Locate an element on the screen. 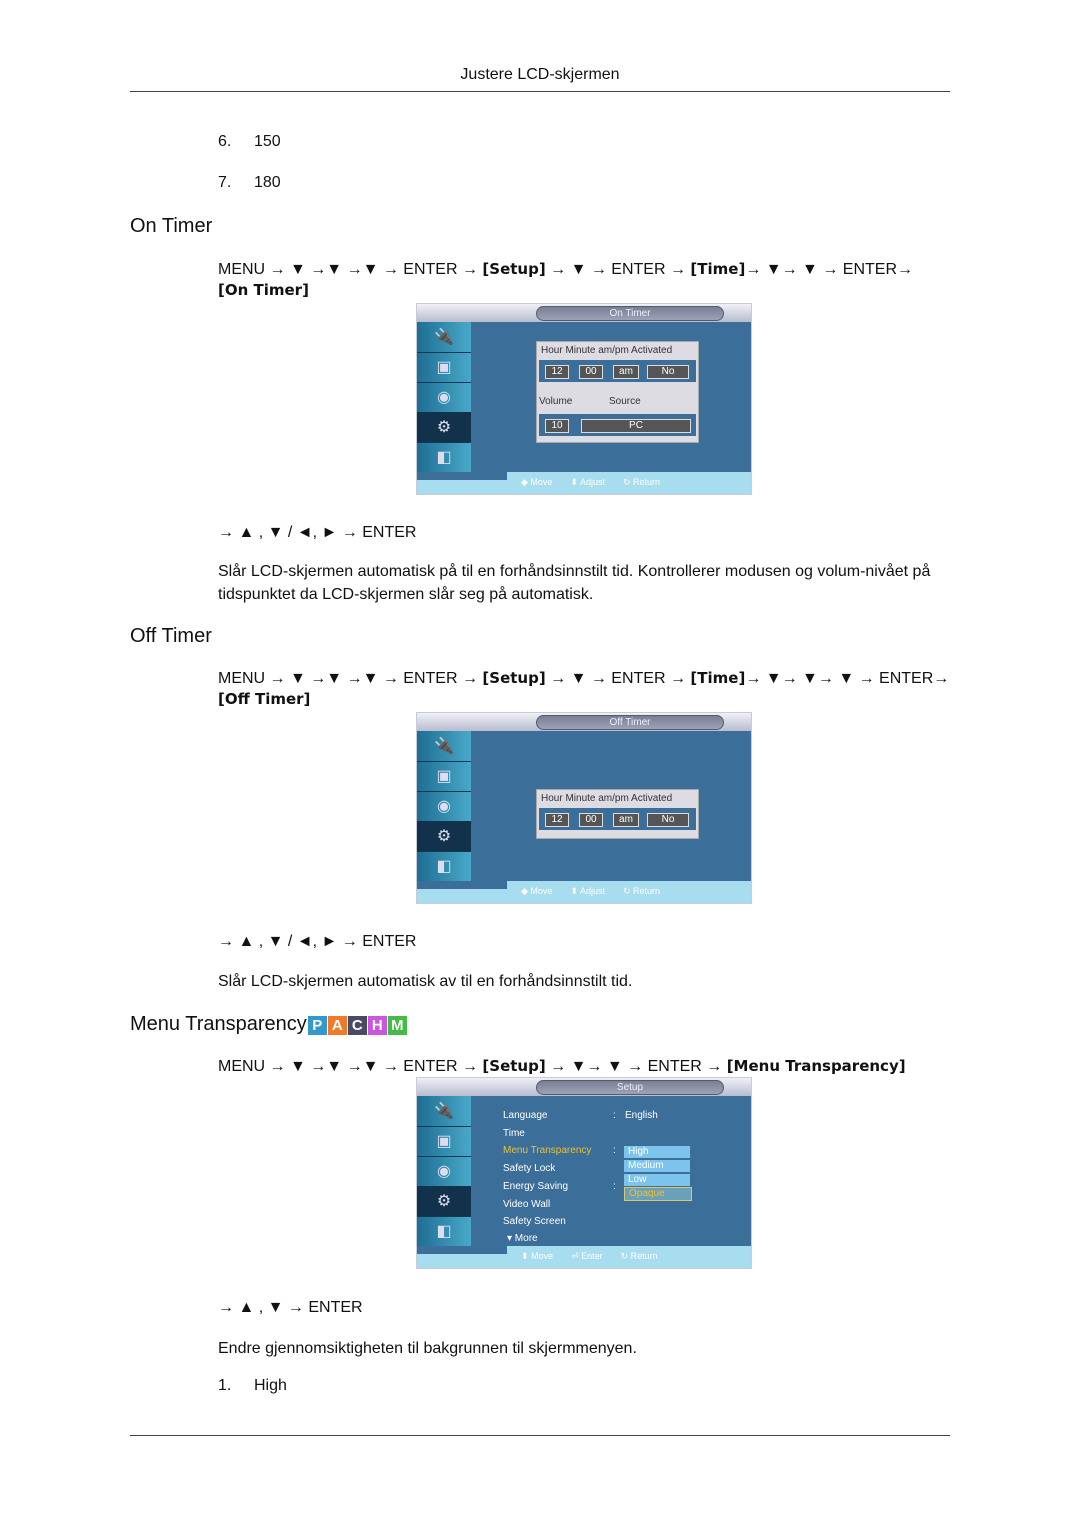 The image size is (1080, 1527). mode-badge-a: A is located at coordinates (337, 1025).